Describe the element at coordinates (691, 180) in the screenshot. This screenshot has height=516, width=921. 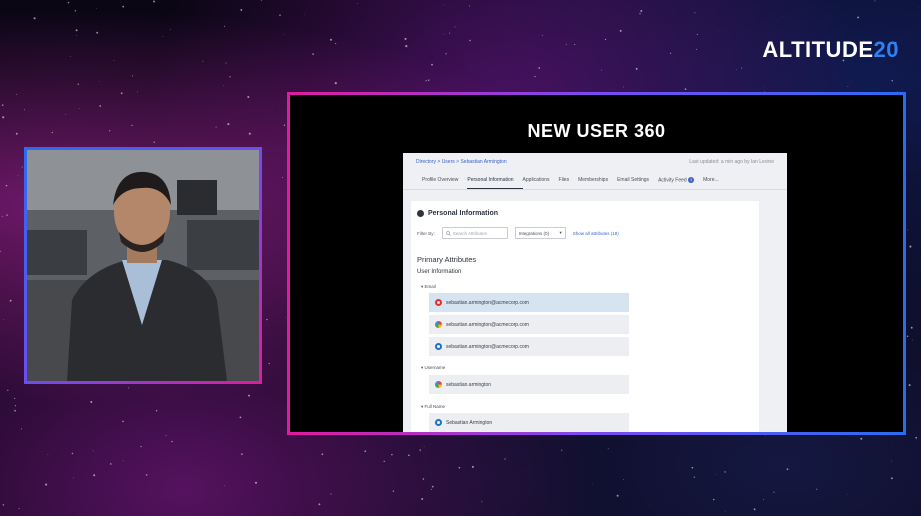
I see `activity-count-badge: 1` at that location.